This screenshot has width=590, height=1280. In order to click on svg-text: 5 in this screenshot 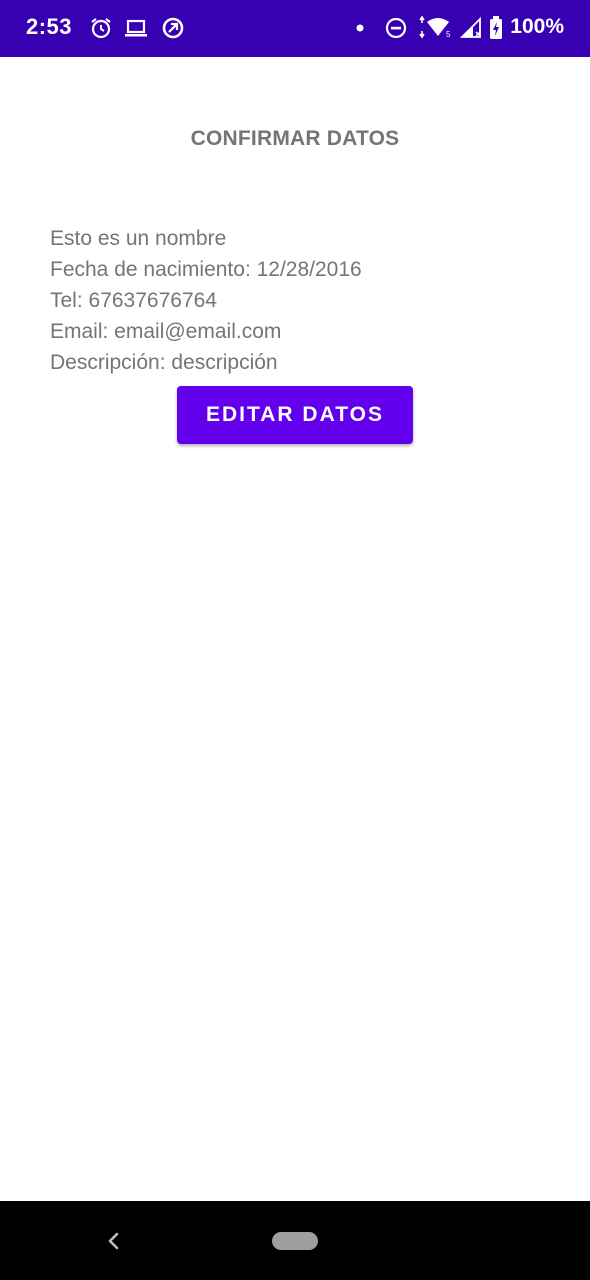, I will do `click(448, 34)`.